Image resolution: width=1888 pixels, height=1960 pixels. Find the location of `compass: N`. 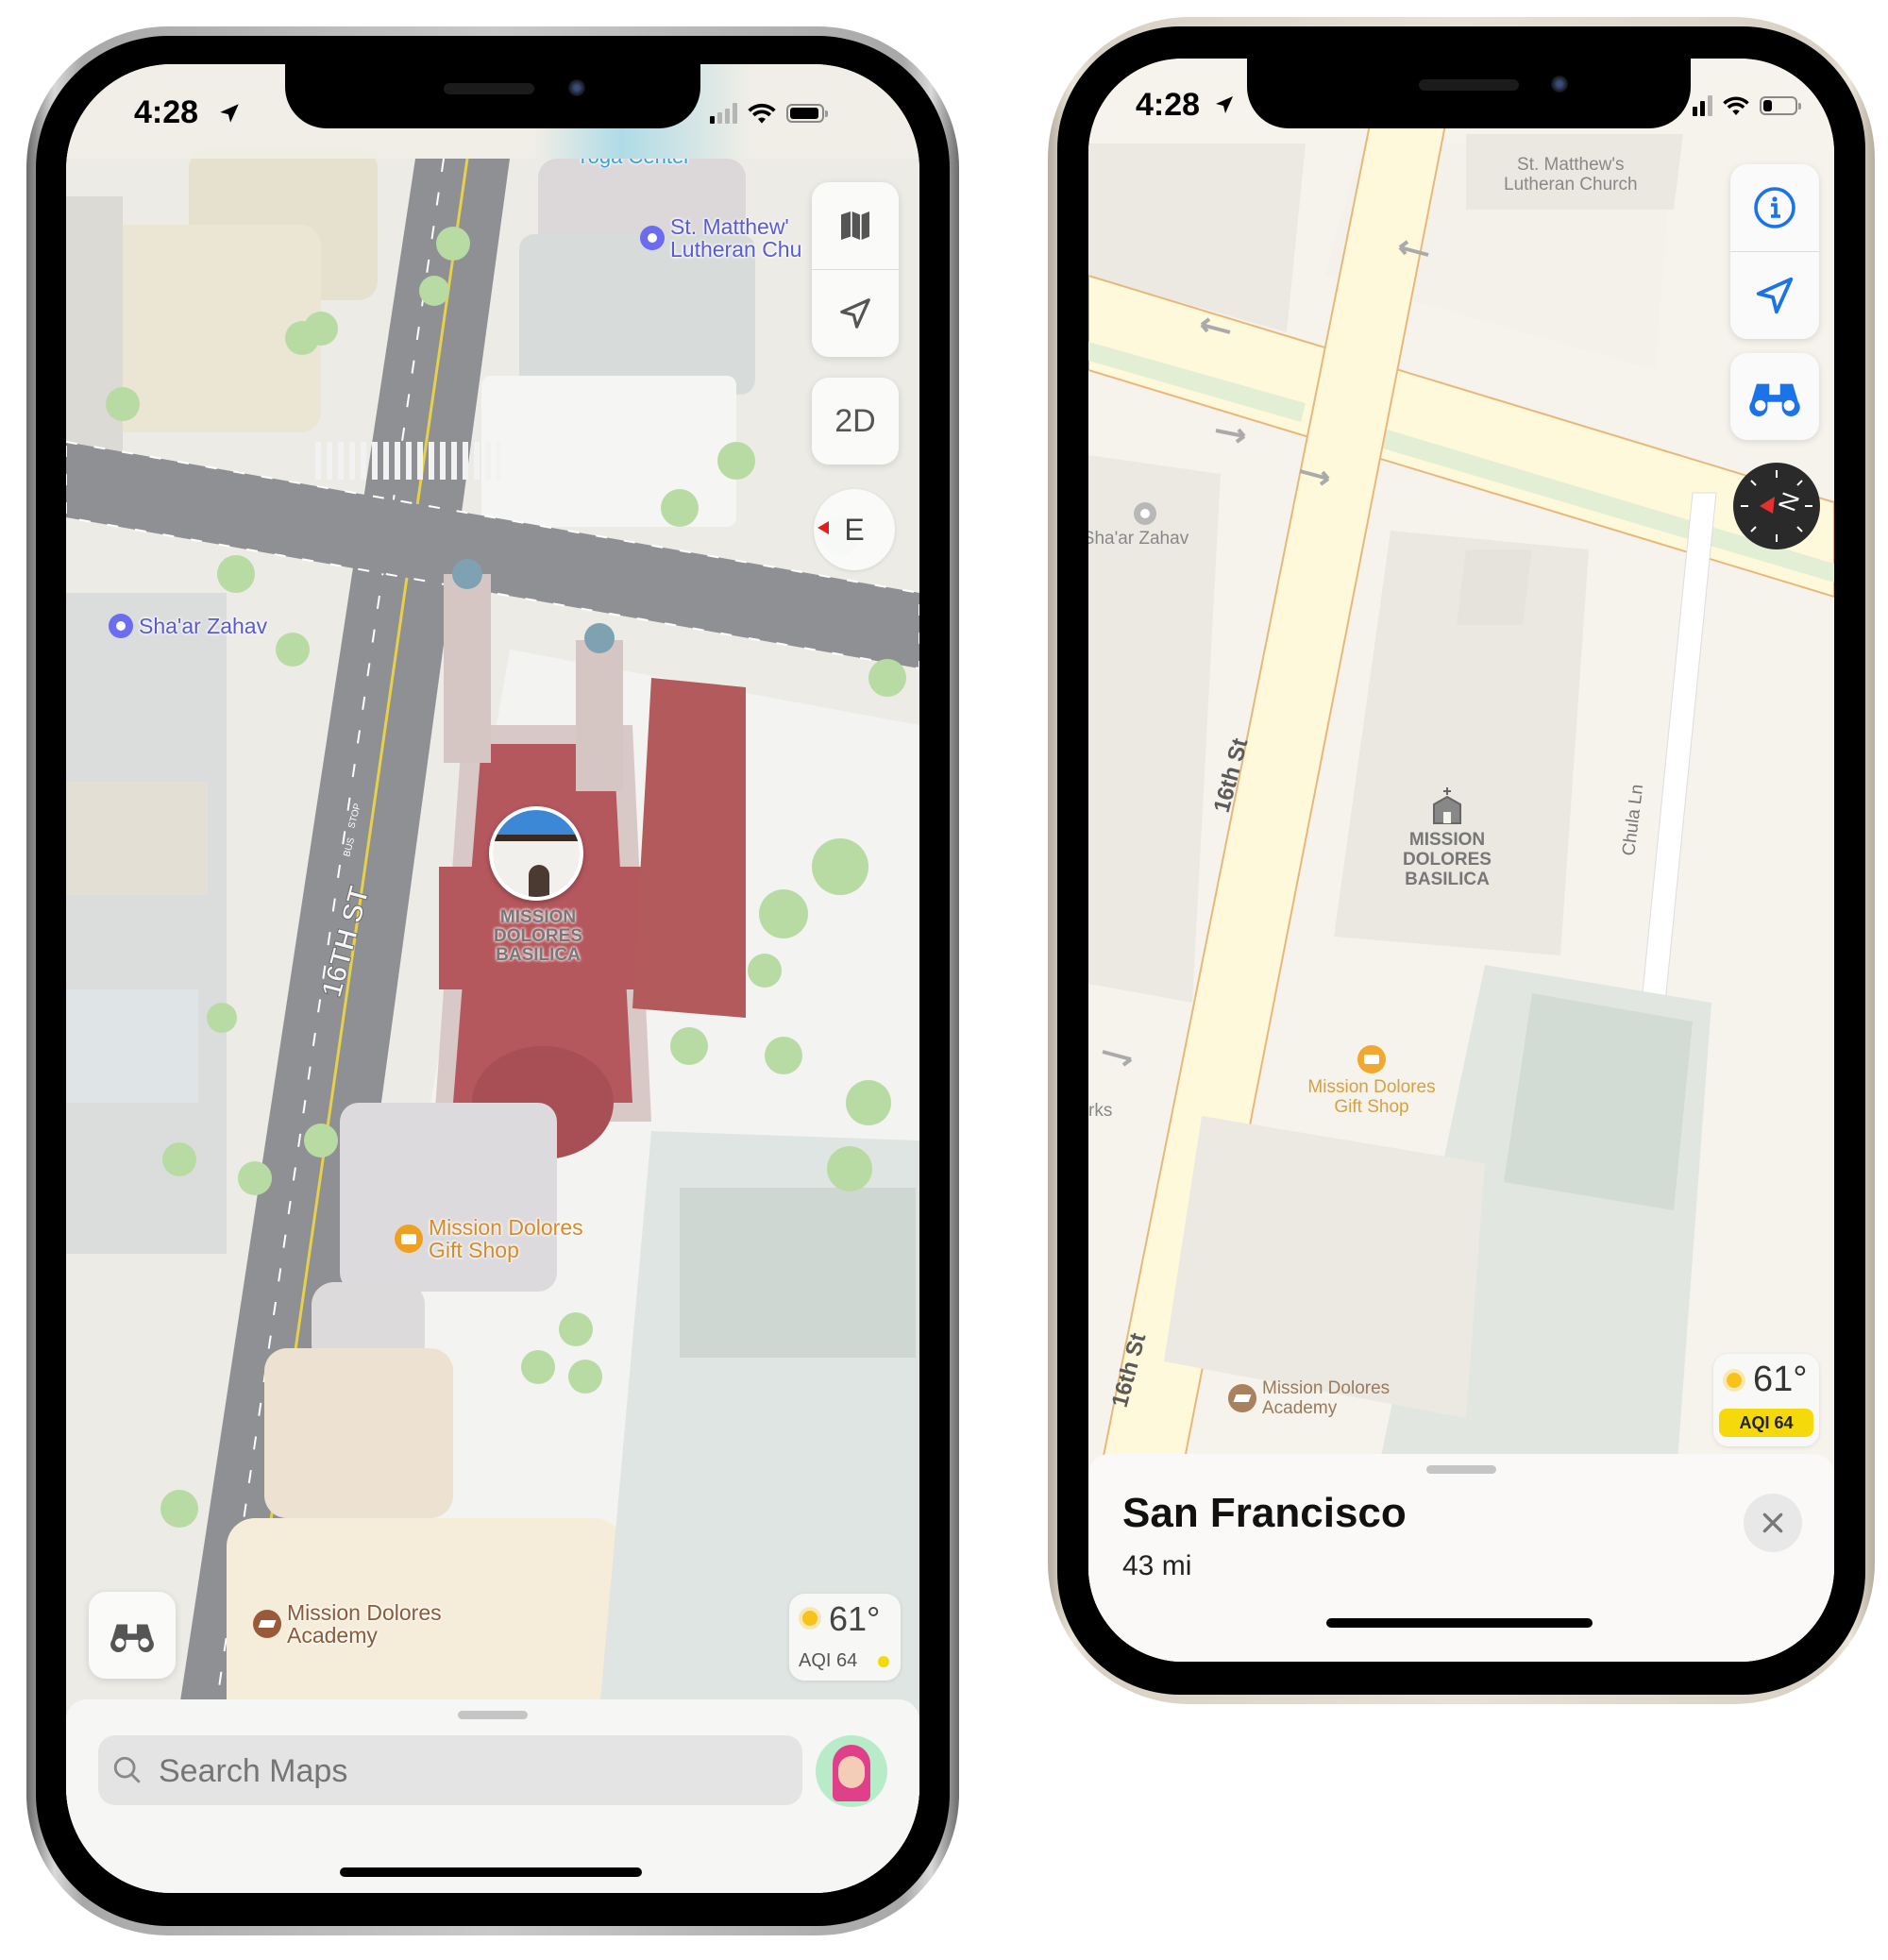

compass: N is located at coordinates (1776, 506).